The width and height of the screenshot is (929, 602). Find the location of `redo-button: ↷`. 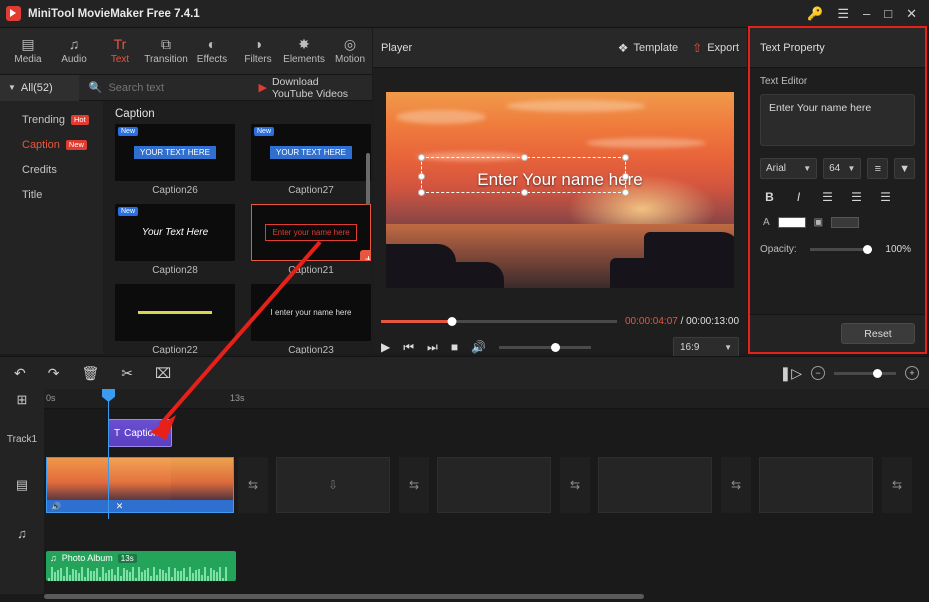

redo-button: ↷ is located at coordinates (54, 373).